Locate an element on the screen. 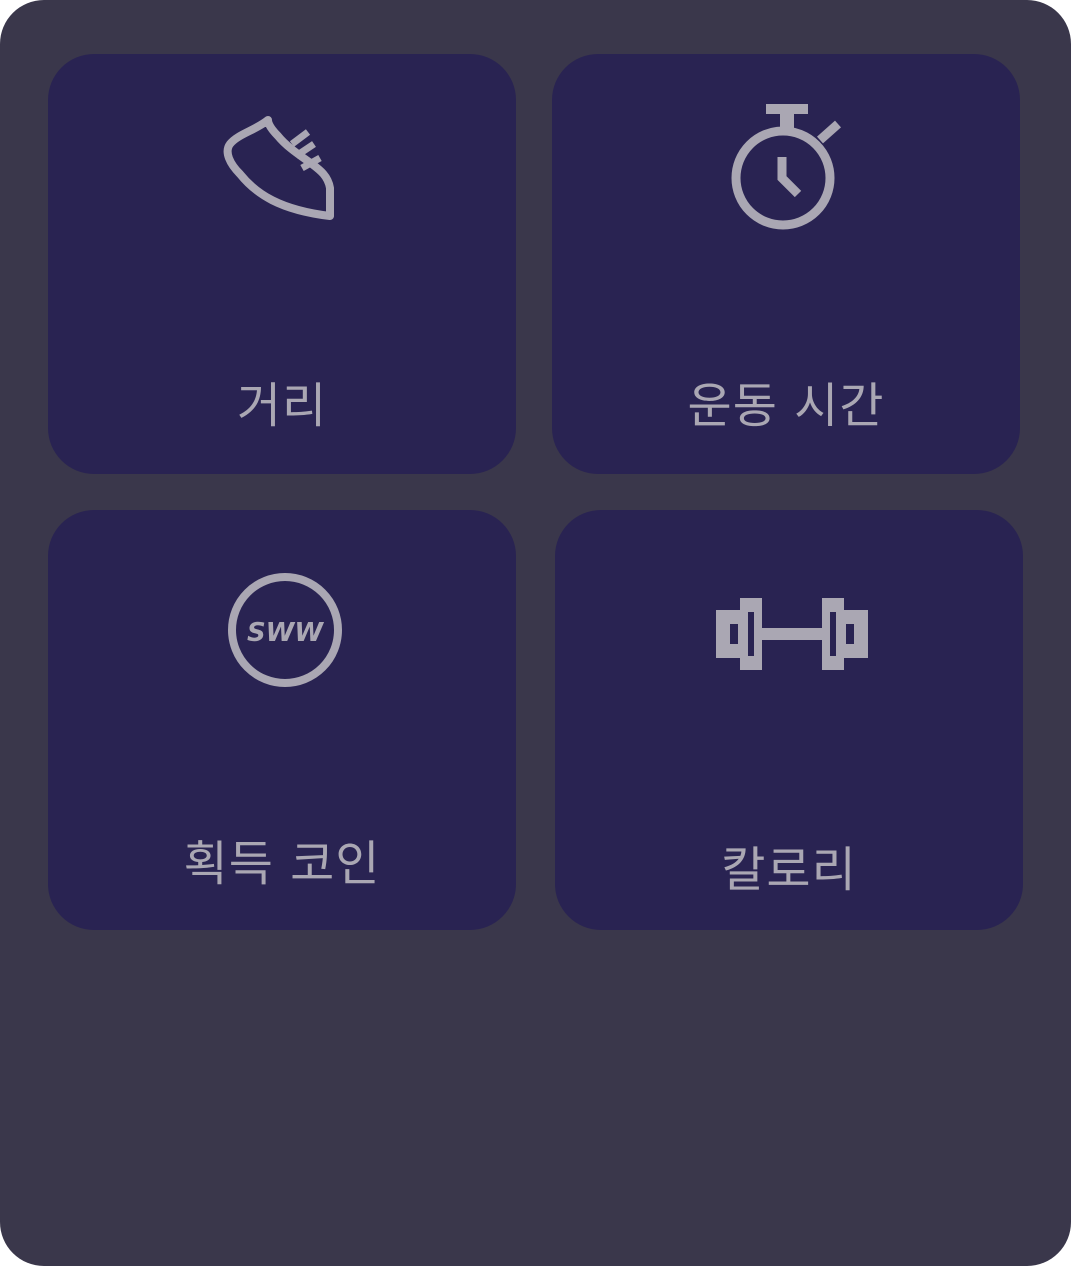 This screenshot has height=1266, width=1071. calories-card: 칼로리 is located at coordinates (789, 720).